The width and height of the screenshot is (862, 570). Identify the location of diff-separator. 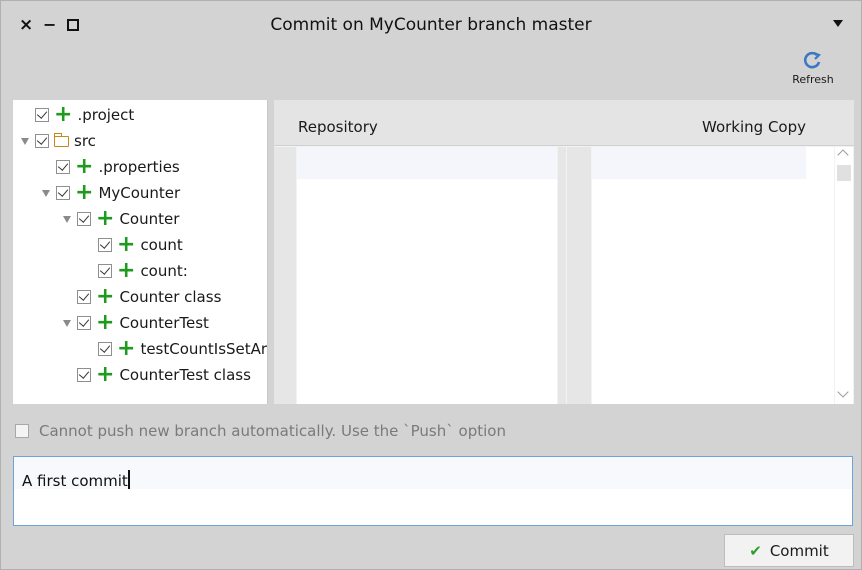
(562, 275).